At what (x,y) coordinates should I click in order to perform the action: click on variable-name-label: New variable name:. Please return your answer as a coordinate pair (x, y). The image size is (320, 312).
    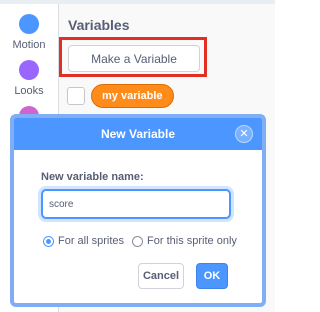
    Looking at the image, I should click on (92, 177).